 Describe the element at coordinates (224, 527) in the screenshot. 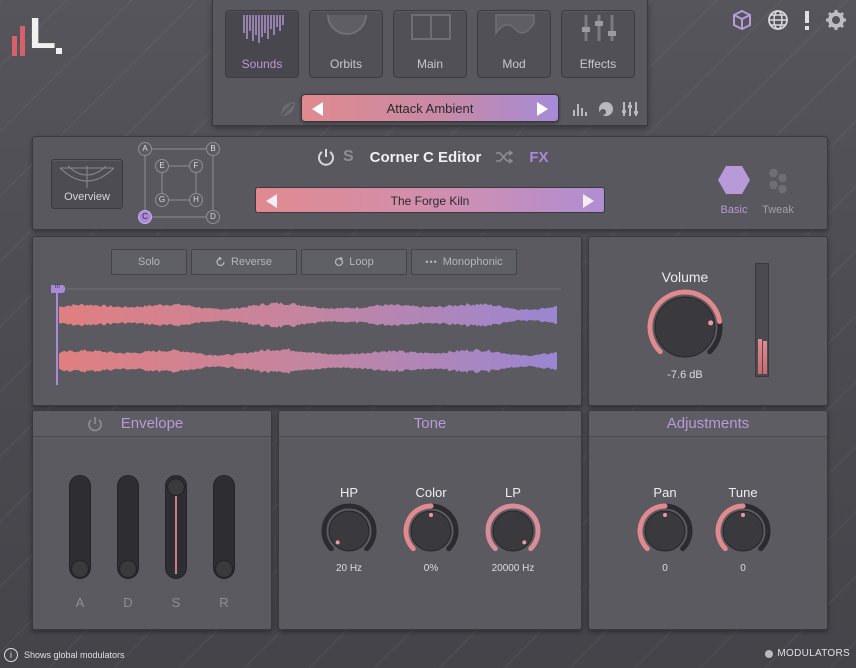

I see `release-slider` at that location.